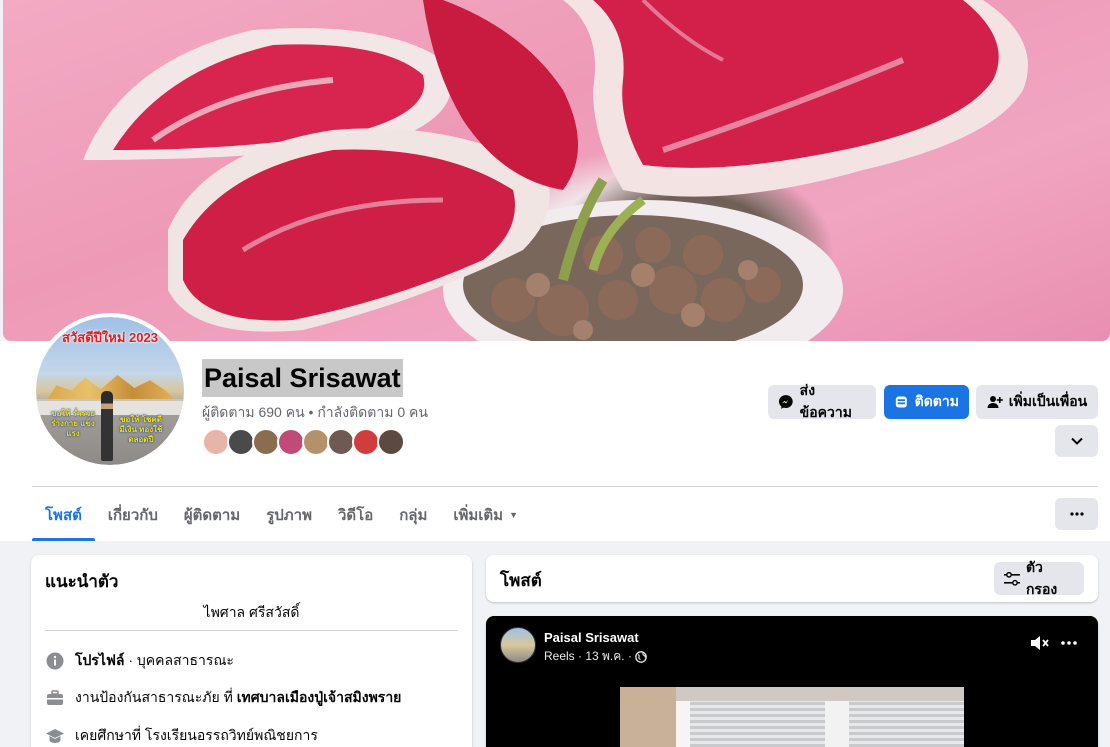 Image resolution: width=1110 pixels, height=747 pixels. I want to click on intro-row-education: เคยศึกษาที่ โรงเรียนอรรถวิทย์พณิชยการ, so click(181, 736).